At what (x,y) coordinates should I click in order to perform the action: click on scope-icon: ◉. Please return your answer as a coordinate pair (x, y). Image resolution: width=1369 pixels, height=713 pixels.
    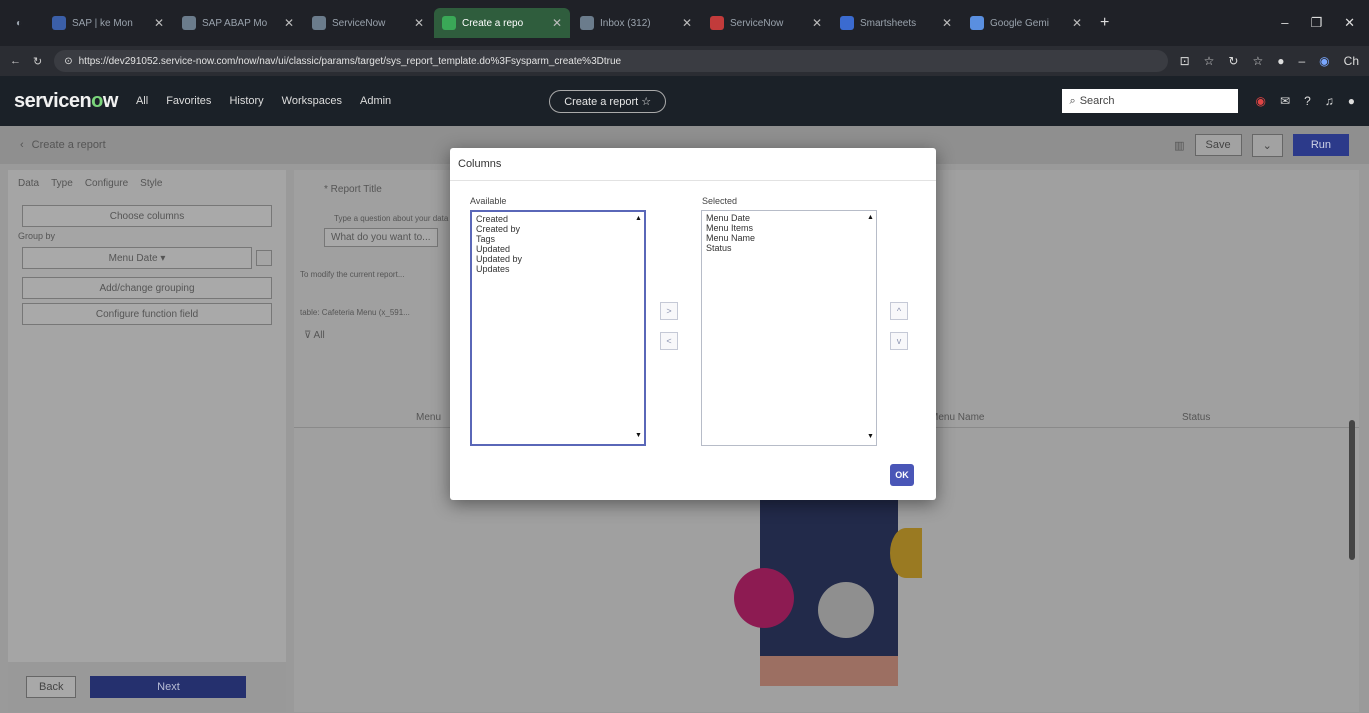
    Looking at the image, I should click on (1261, 101).